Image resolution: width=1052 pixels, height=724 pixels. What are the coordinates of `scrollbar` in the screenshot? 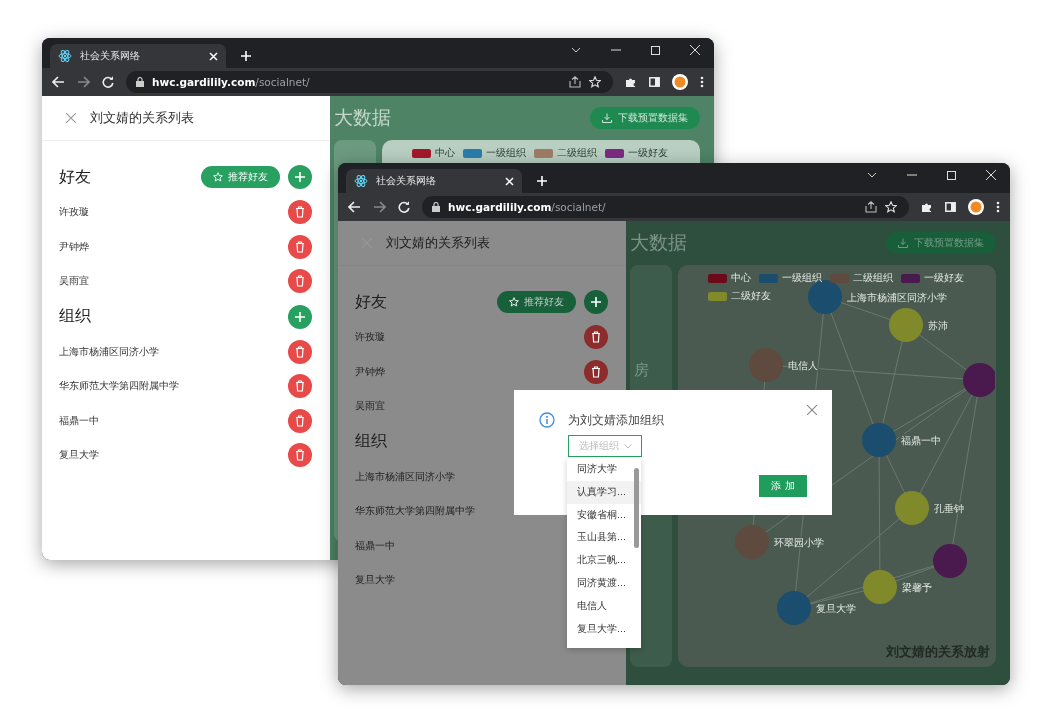 It's located at (636, 508).